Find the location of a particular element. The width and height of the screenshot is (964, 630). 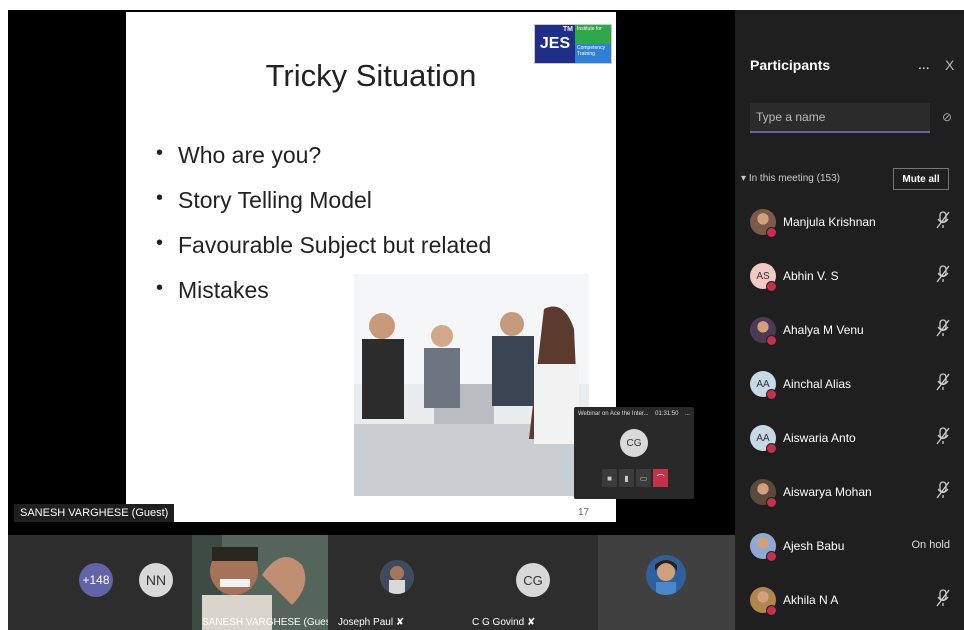

video-tile-sanesh: SANESH VARGHESE (Guest) is located at coordinates (260, 582).